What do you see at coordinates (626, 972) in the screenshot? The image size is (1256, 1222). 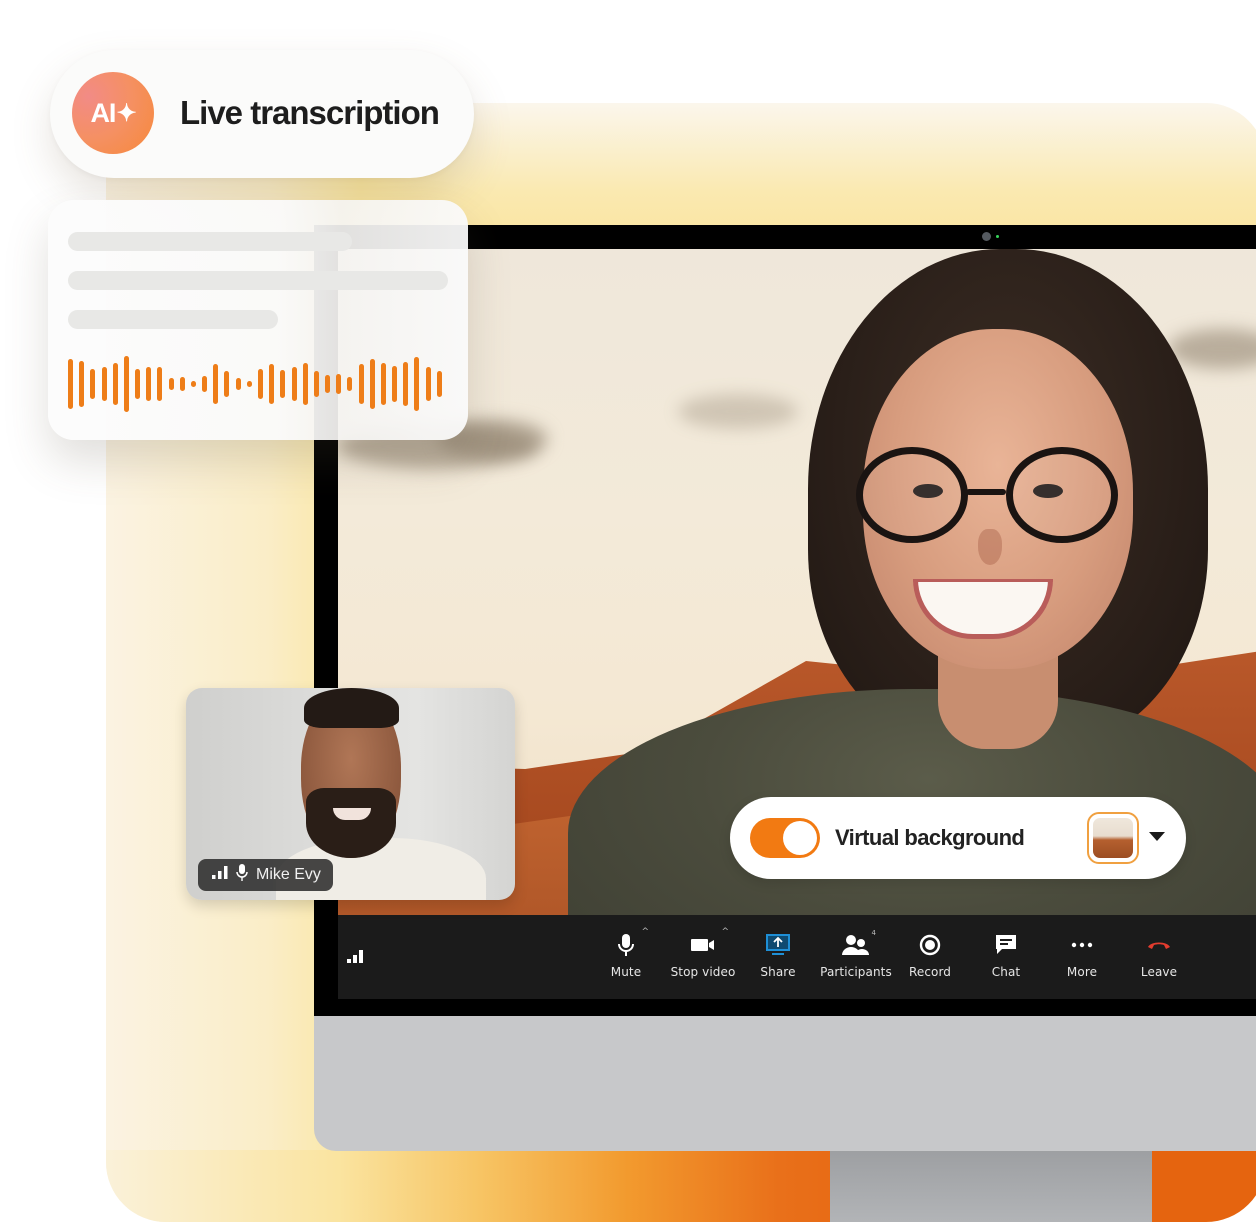 I see `mute-label: Mute` at bounding box center [626, 972].